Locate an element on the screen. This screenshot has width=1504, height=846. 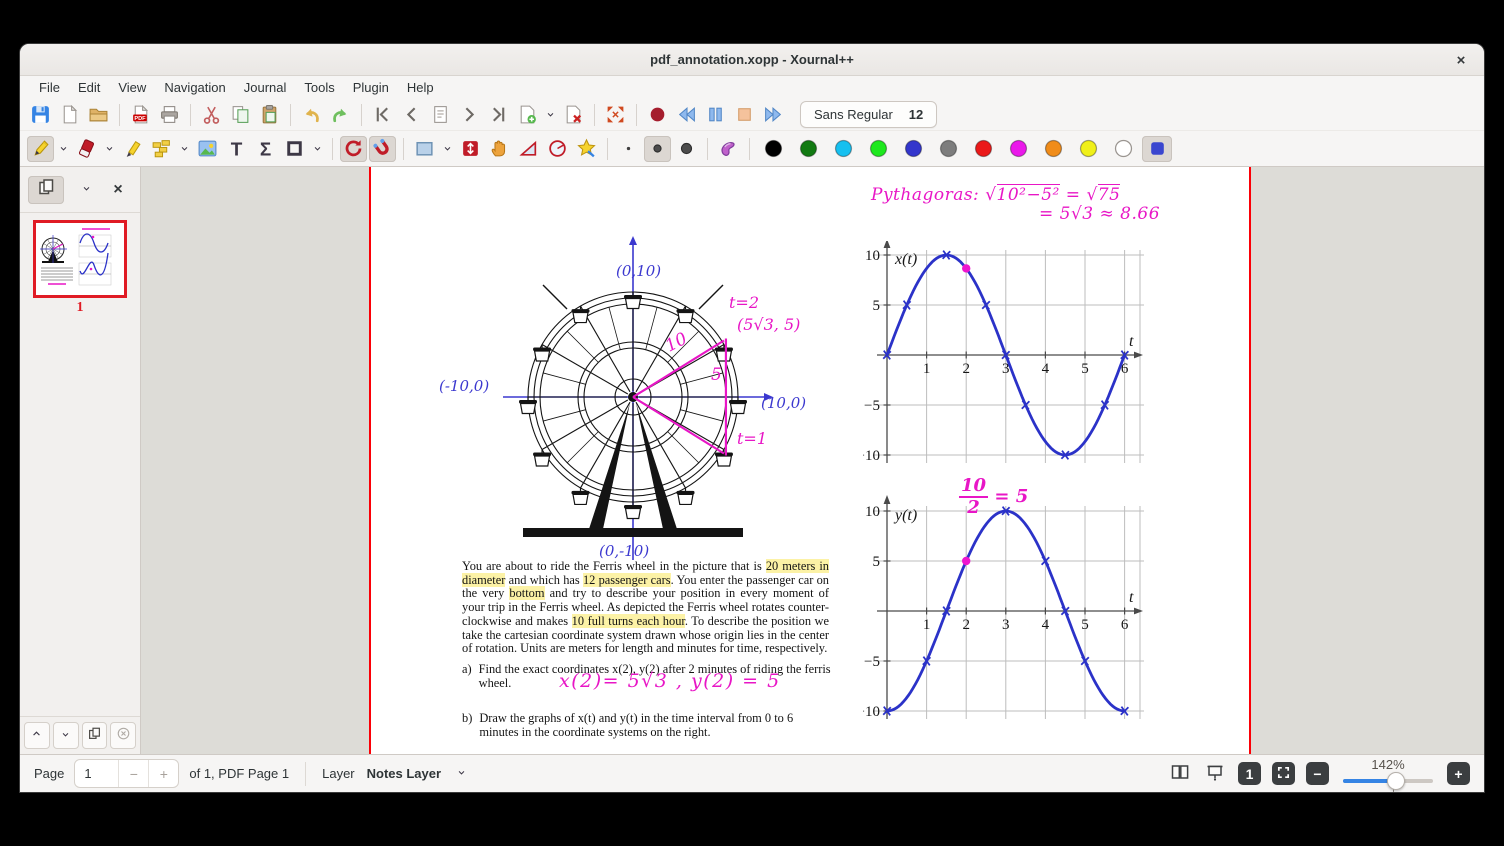
color-blue-button is located at coordinates (913, 149).